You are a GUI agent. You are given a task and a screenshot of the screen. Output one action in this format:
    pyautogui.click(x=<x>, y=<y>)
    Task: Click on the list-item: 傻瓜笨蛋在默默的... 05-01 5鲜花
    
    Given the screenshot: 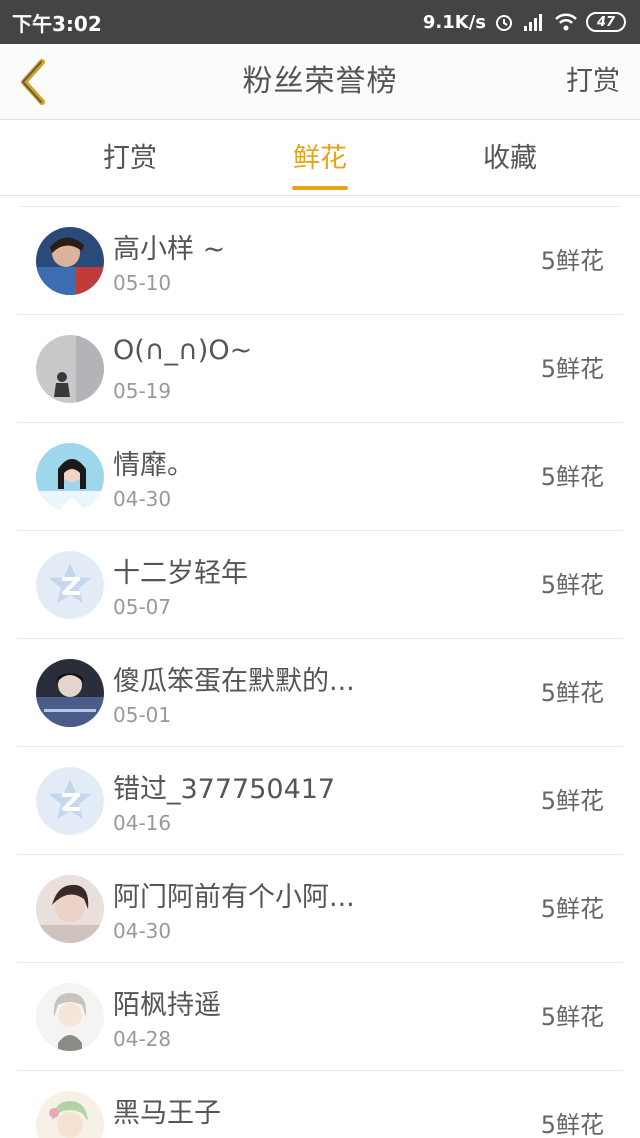 What is the action you would take?
    pyautogui.click(x=320, y=693)
    